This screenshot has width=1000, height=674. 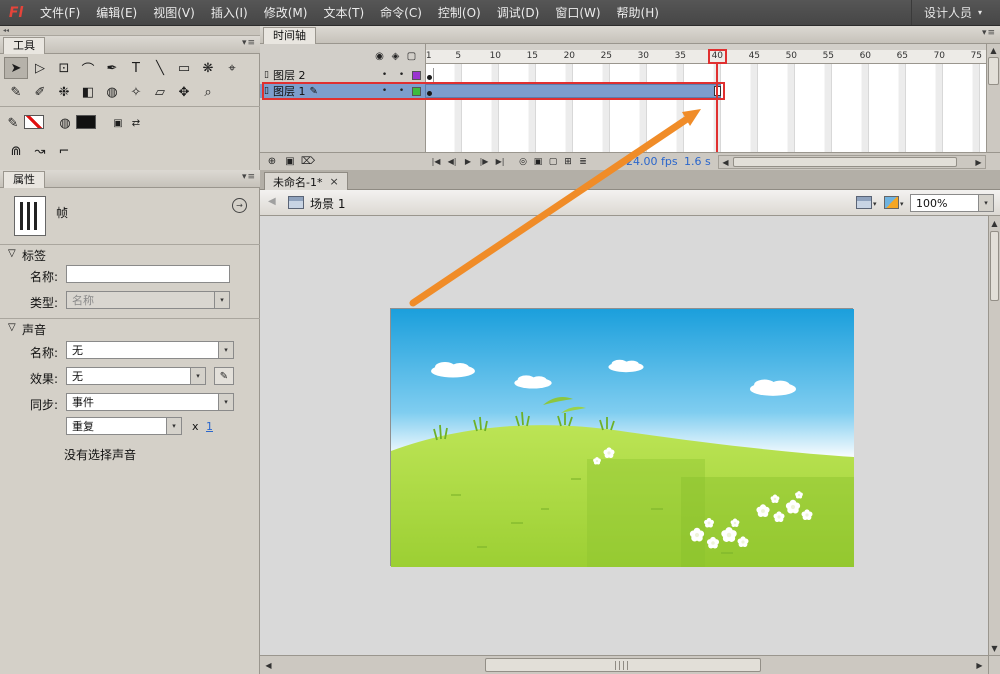 What do you see at coordinates (290, 161) in the screenshot?
I see `new-folder-button: ▣` at bounding box center [290, 161].